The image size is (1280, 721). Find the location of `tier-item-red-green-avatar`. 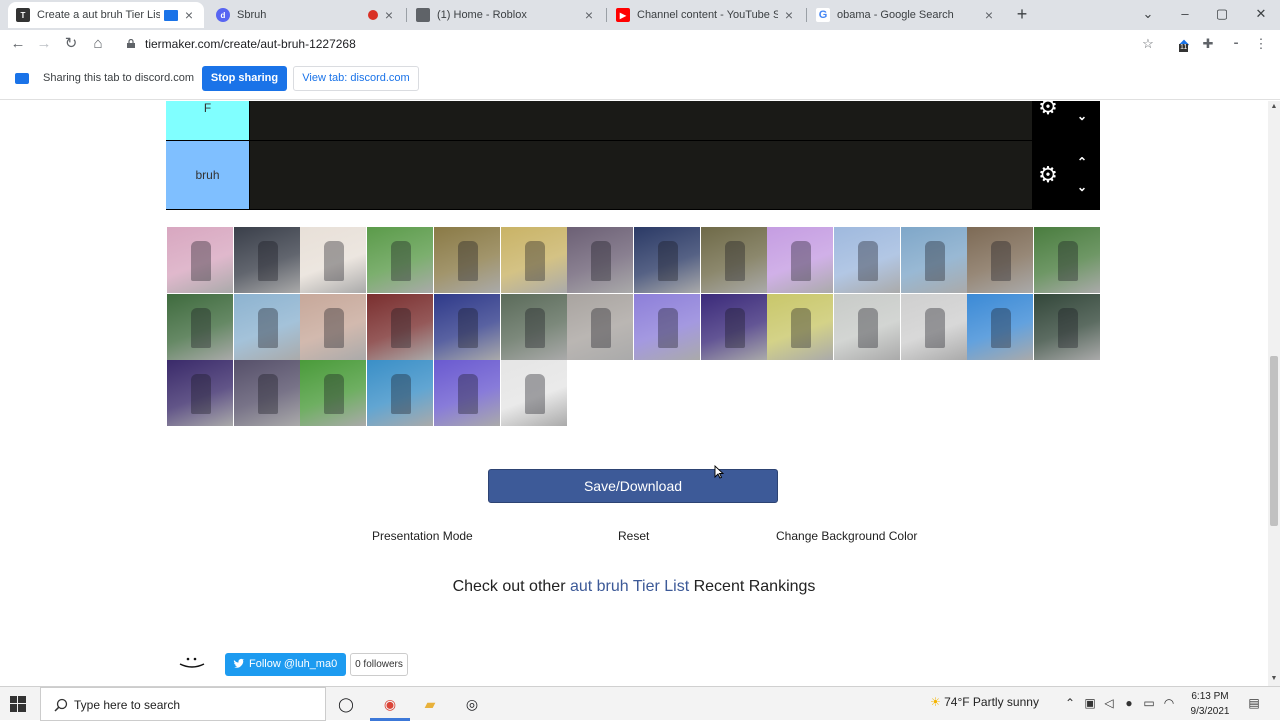

tier-item-red-green-avatar is located at coordinates (1067, 260).